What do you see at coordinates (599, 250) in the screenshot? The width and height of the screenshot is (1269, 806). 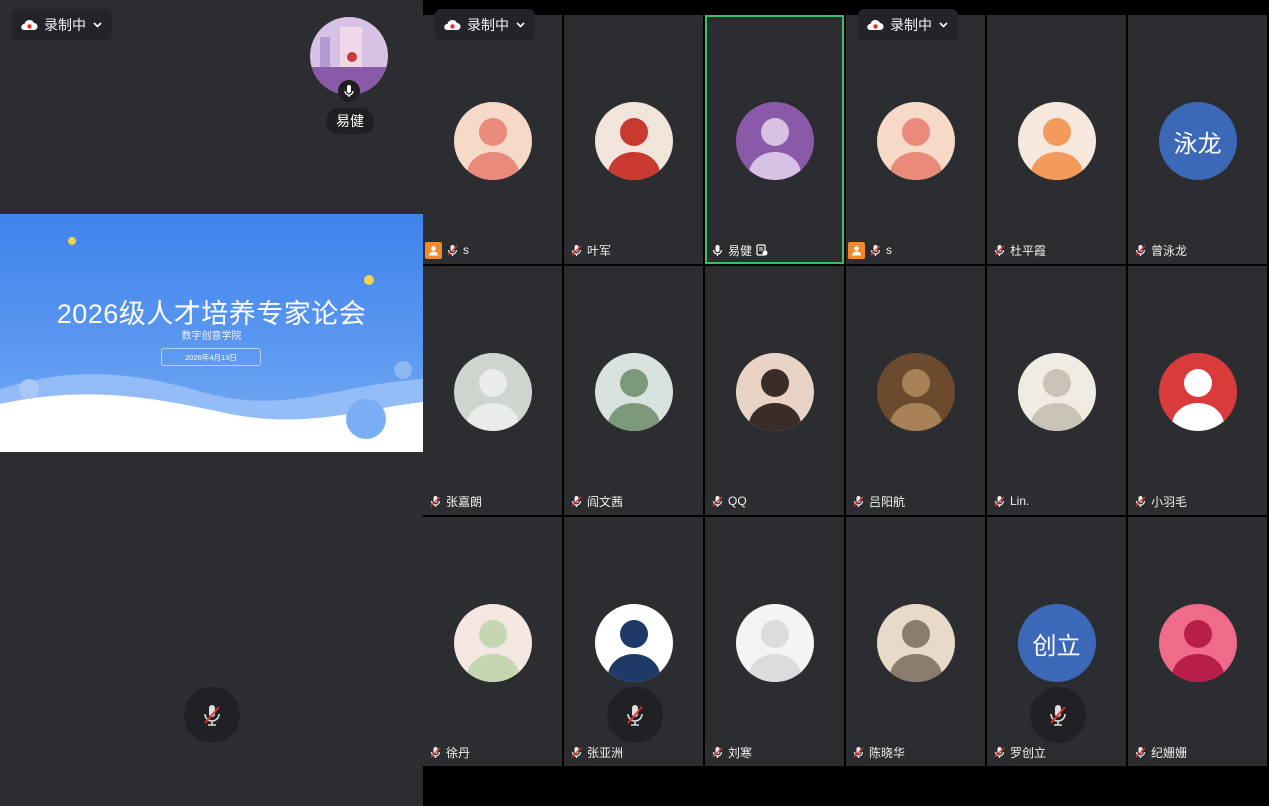 I see `participant-name: 叶军` at bounding box center [599, 250].